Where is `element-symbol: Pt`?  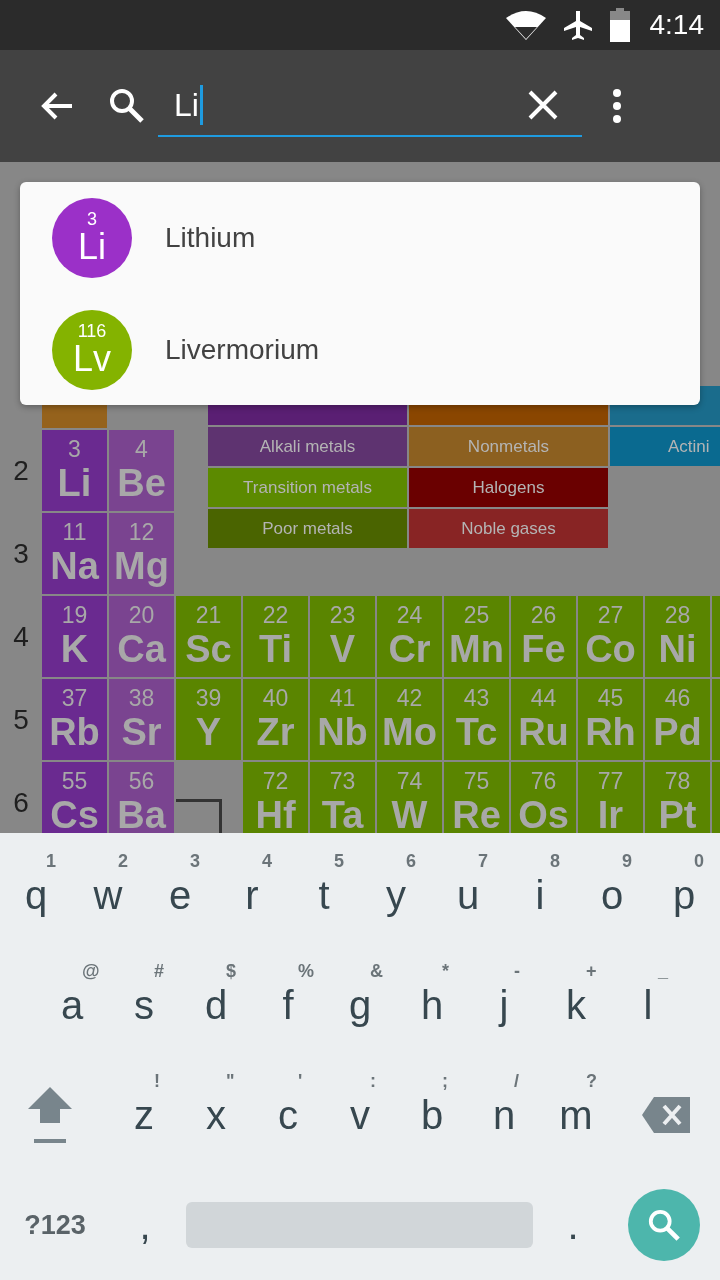
element-symbol: Pt is located at coordinates (677, 813).